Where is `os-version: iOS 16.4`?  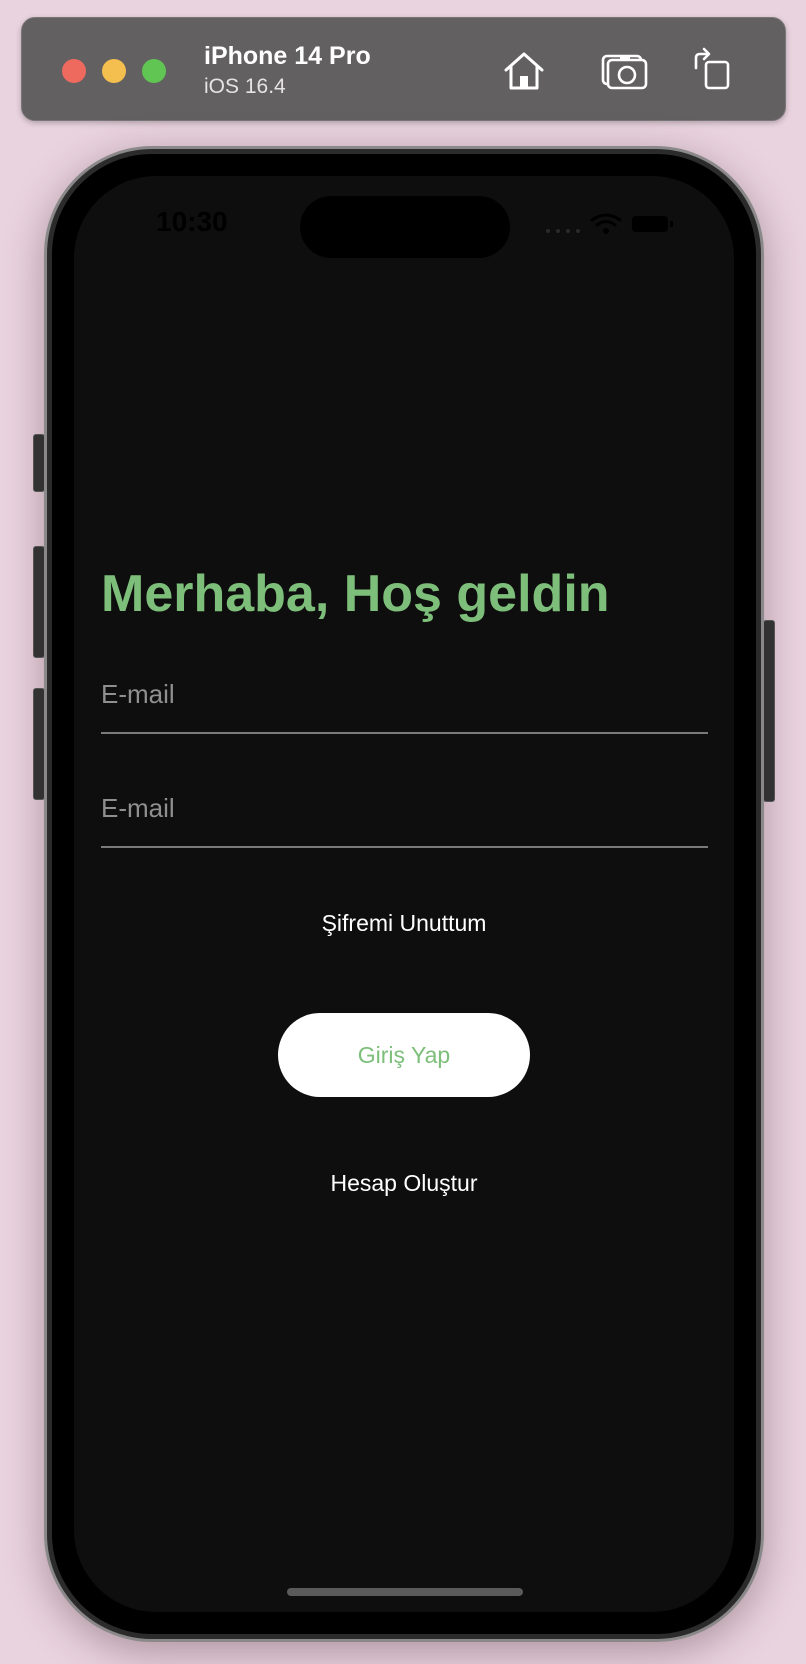 os-version: iOS 16.4 is located at coordinates (245, 86).